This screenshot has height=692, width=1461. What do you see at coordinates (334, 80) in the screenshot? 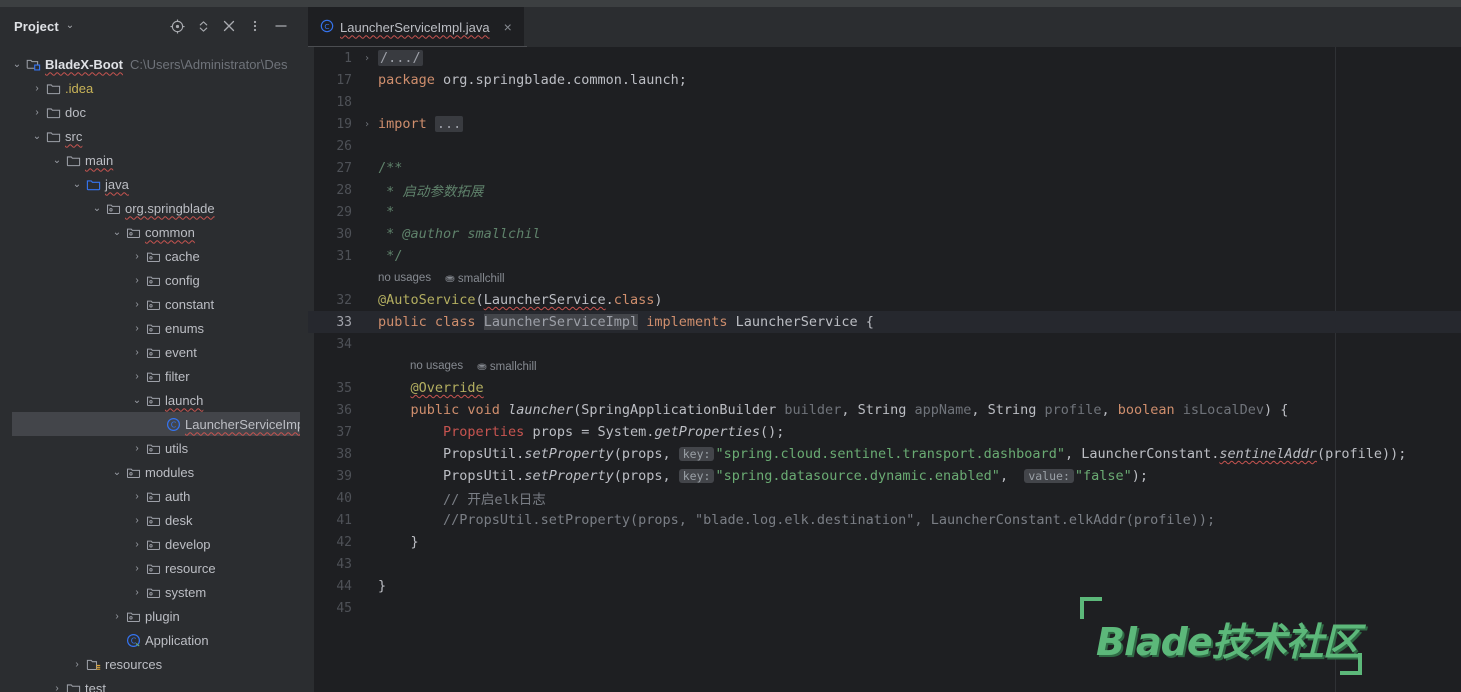
I see `line-number: 17` at bounding box center [334, 80].